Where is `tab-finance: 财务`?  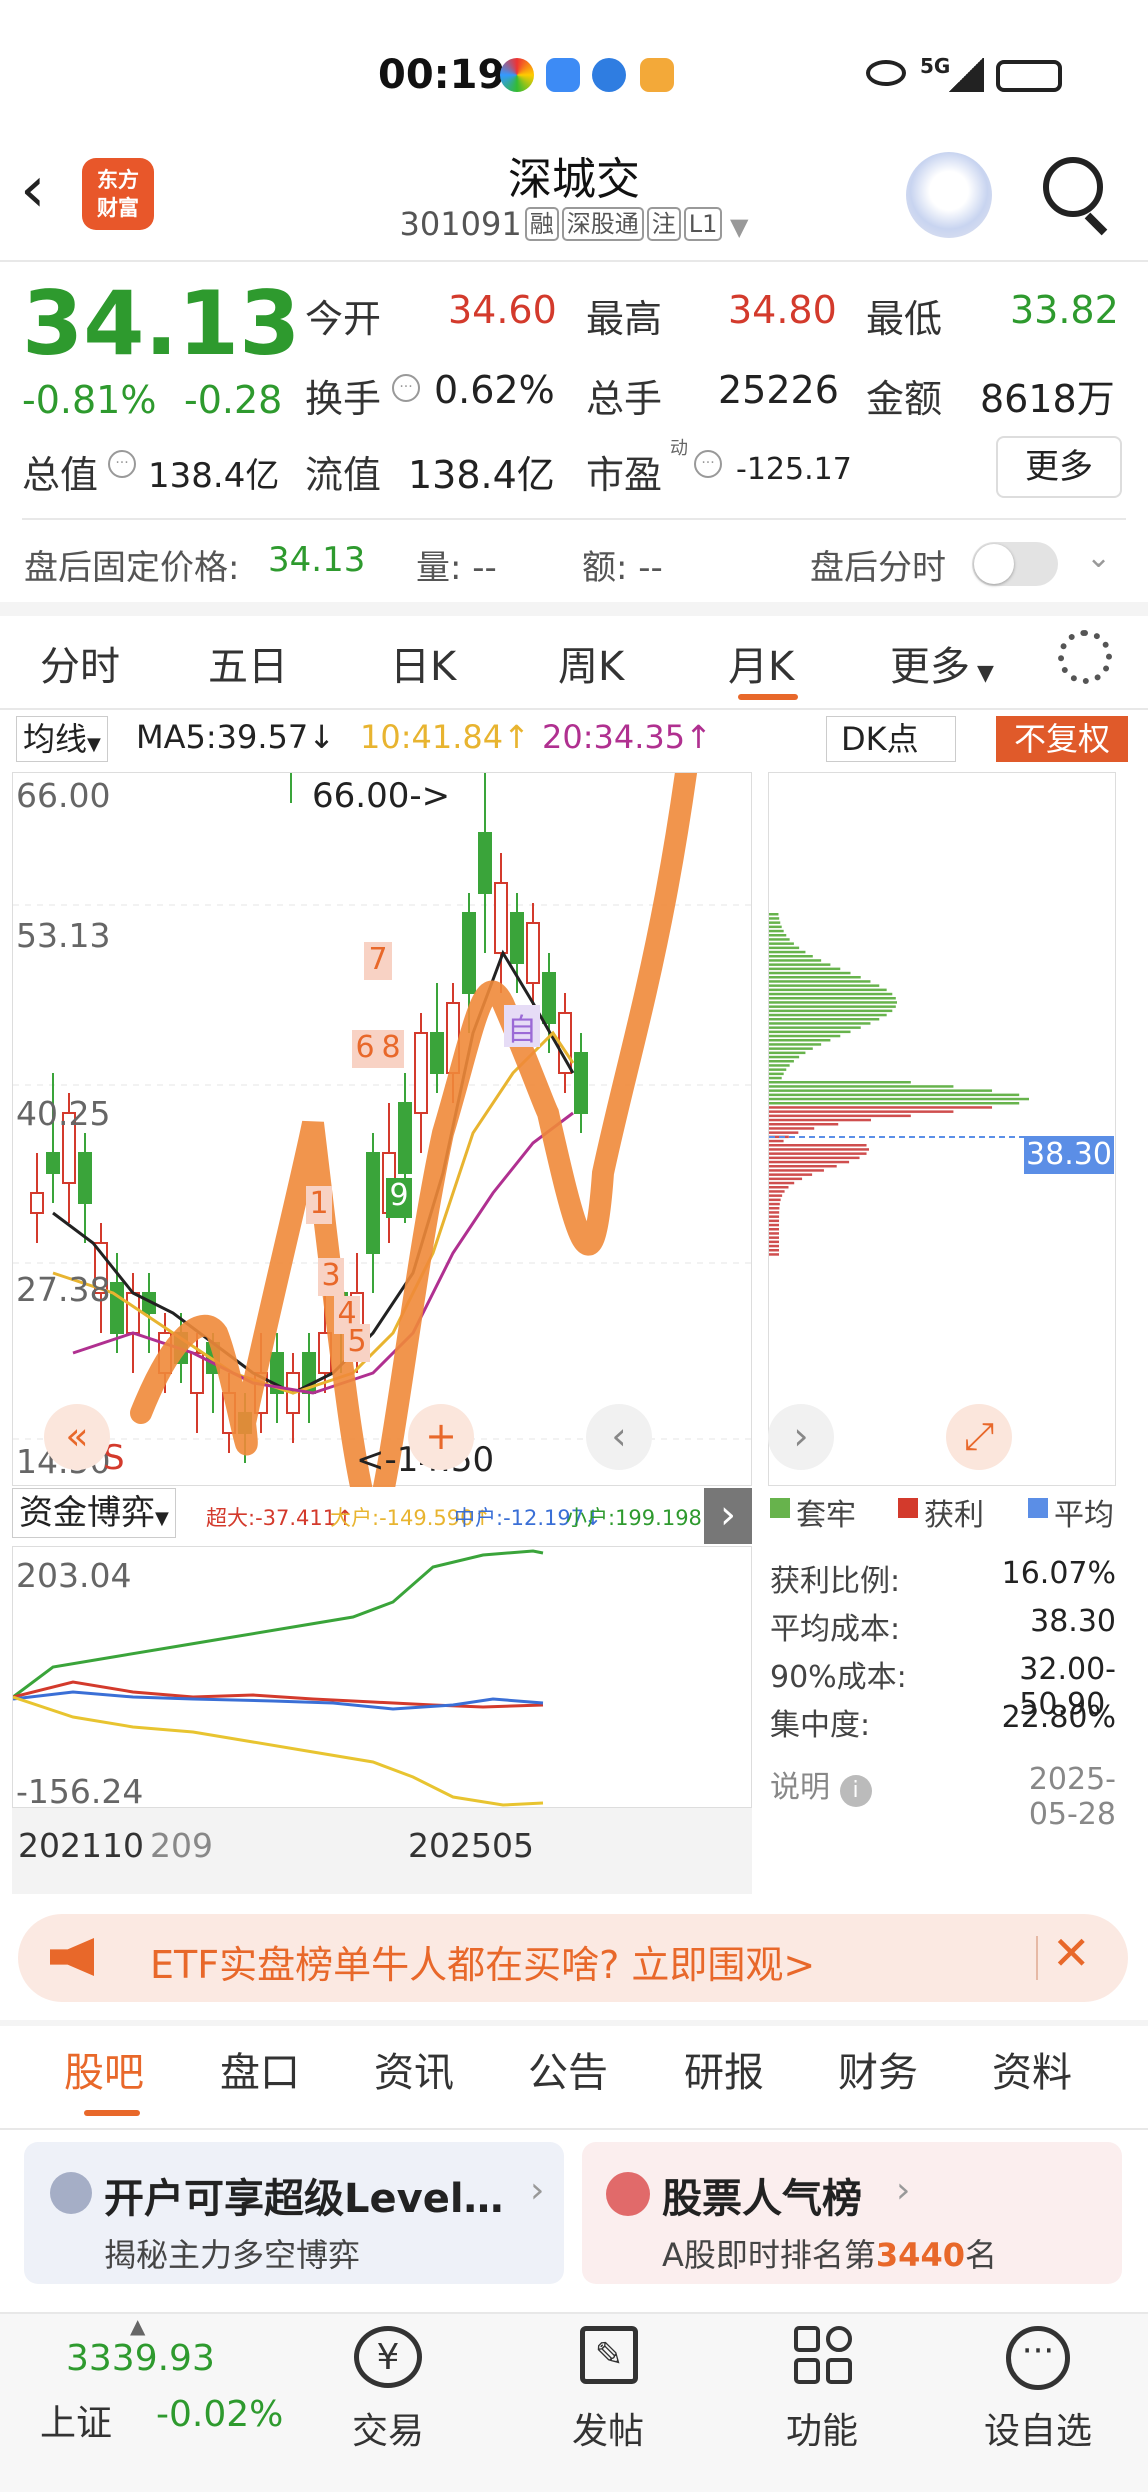 tab-finance: 财务 is located at coordinates (878, 2069).